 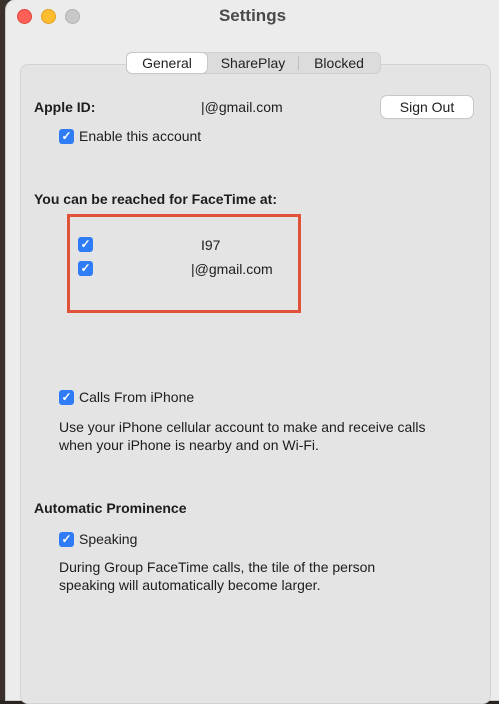 I want to click on calls-description-line-2: when your iPhone is nearby and on Wi-Fi., so click(x=189, y=445).